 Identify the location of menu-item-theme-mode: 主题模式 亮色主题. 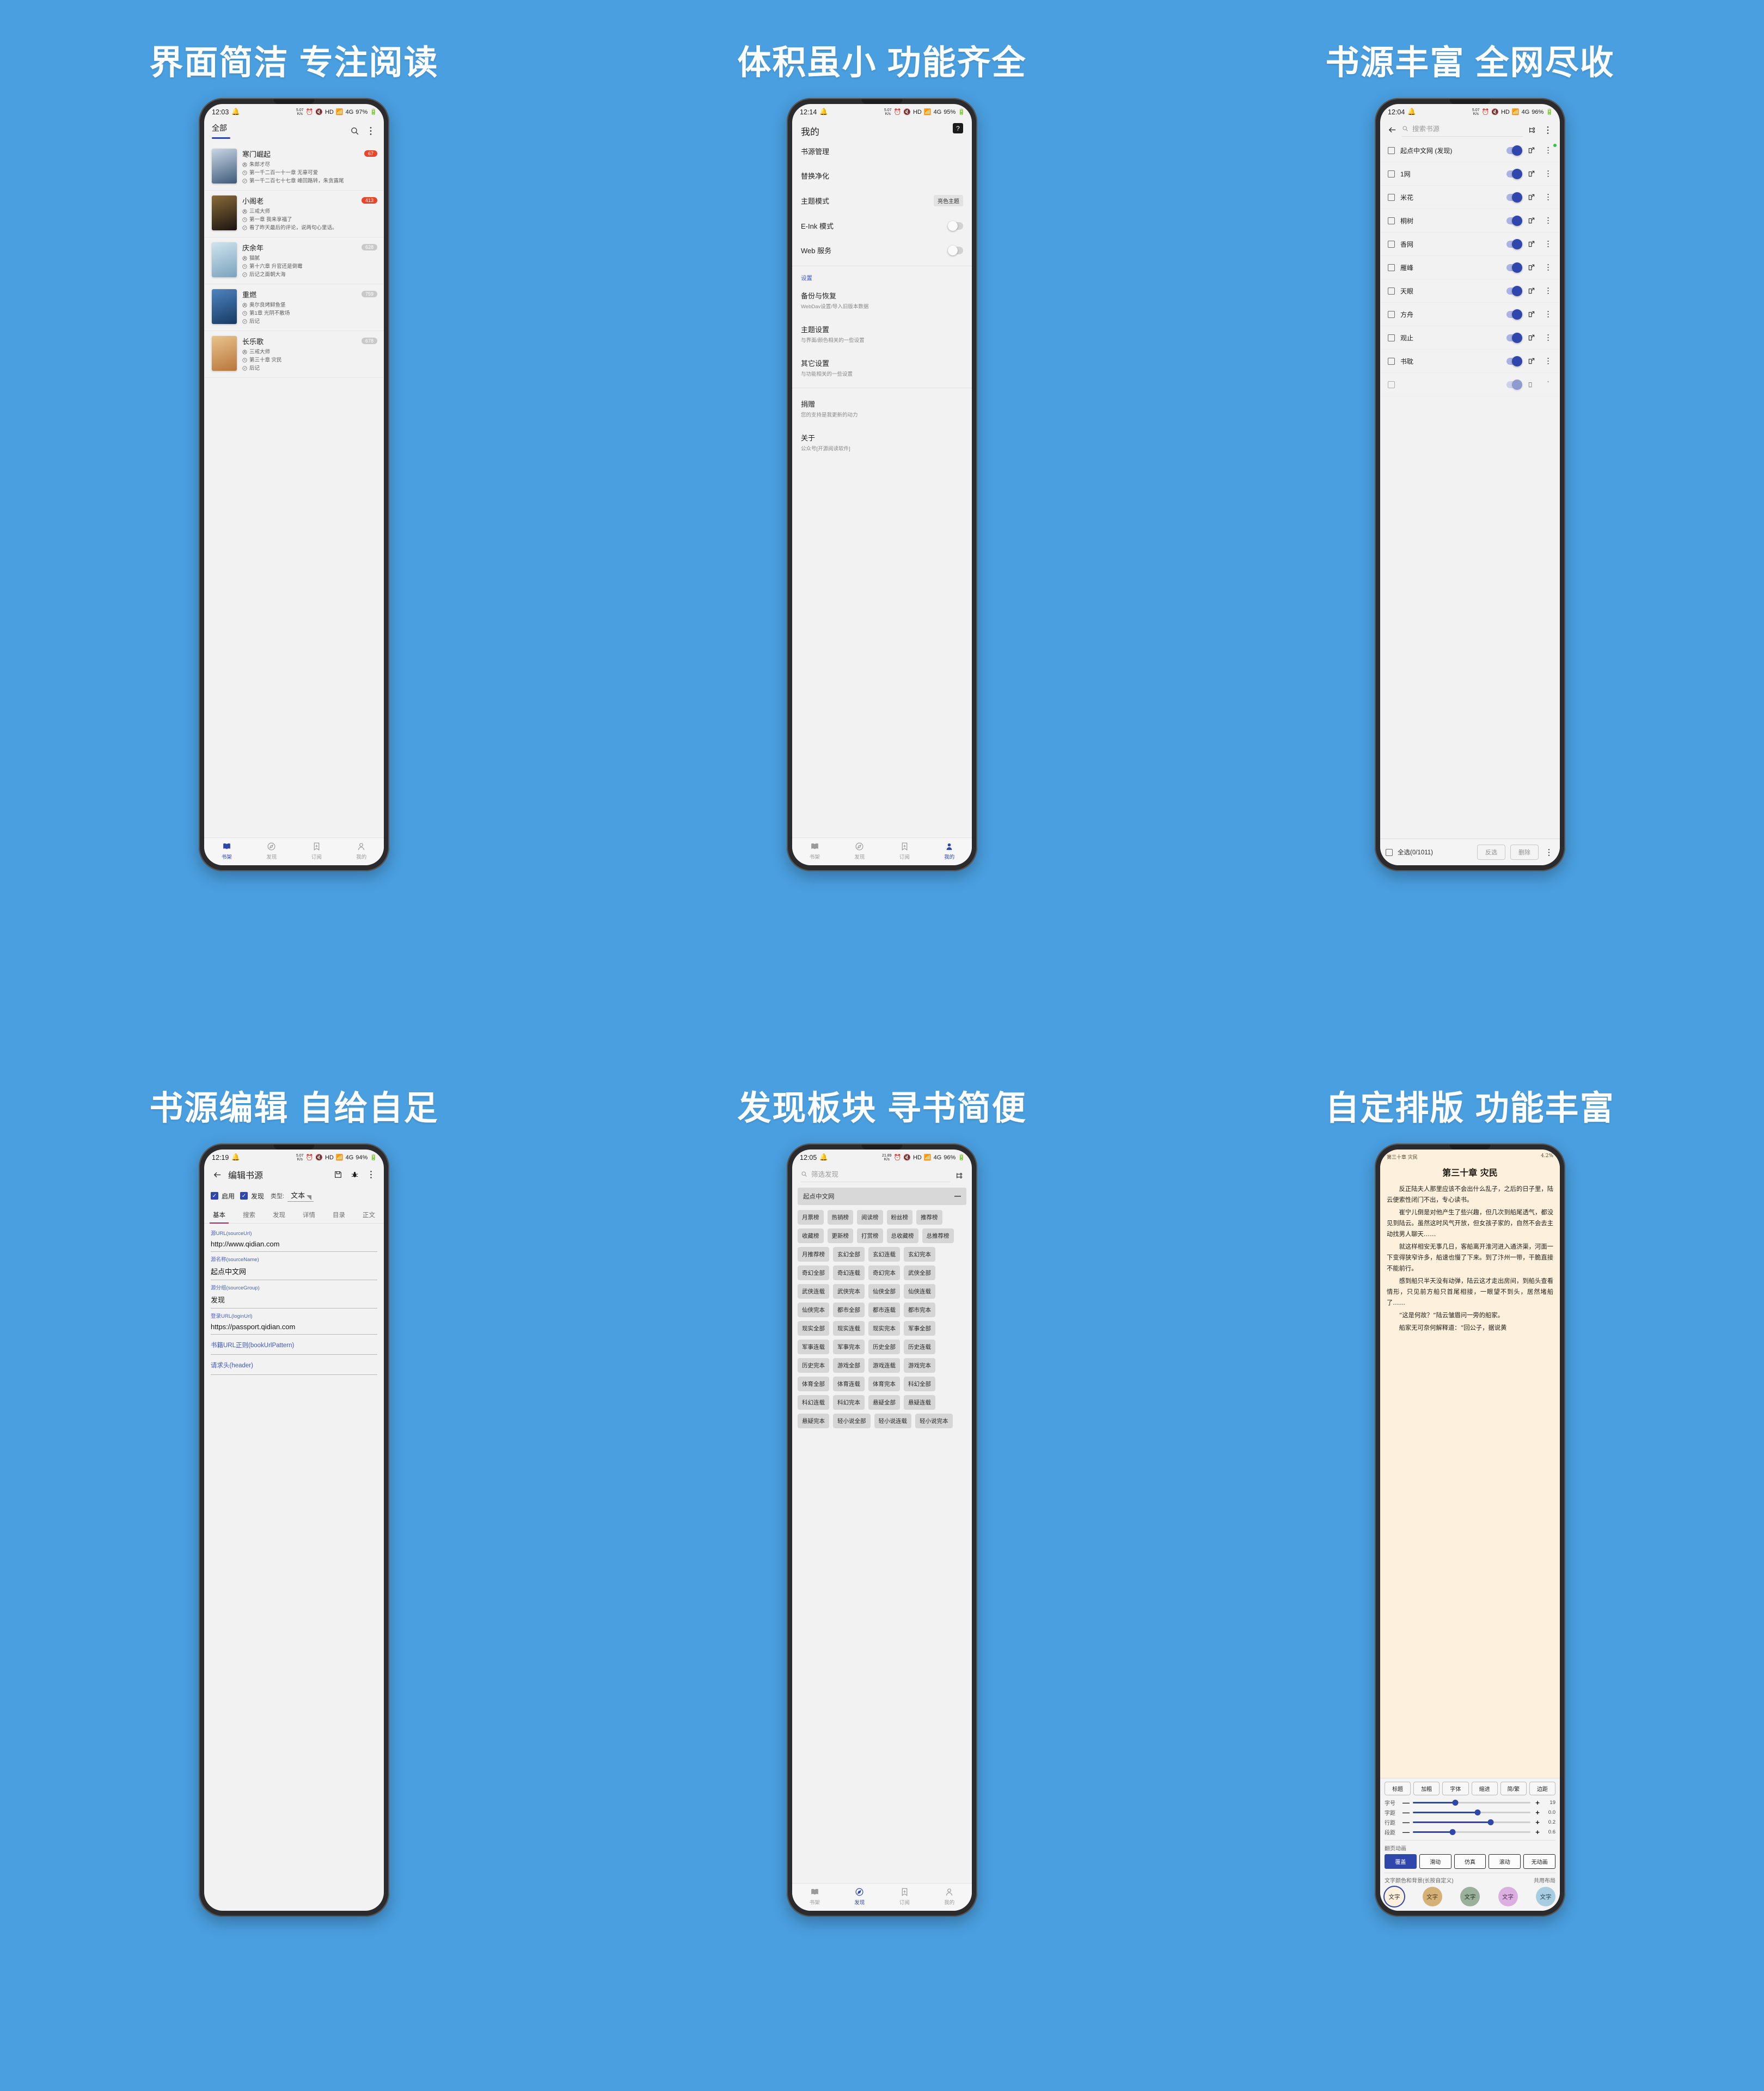
(882, 200).